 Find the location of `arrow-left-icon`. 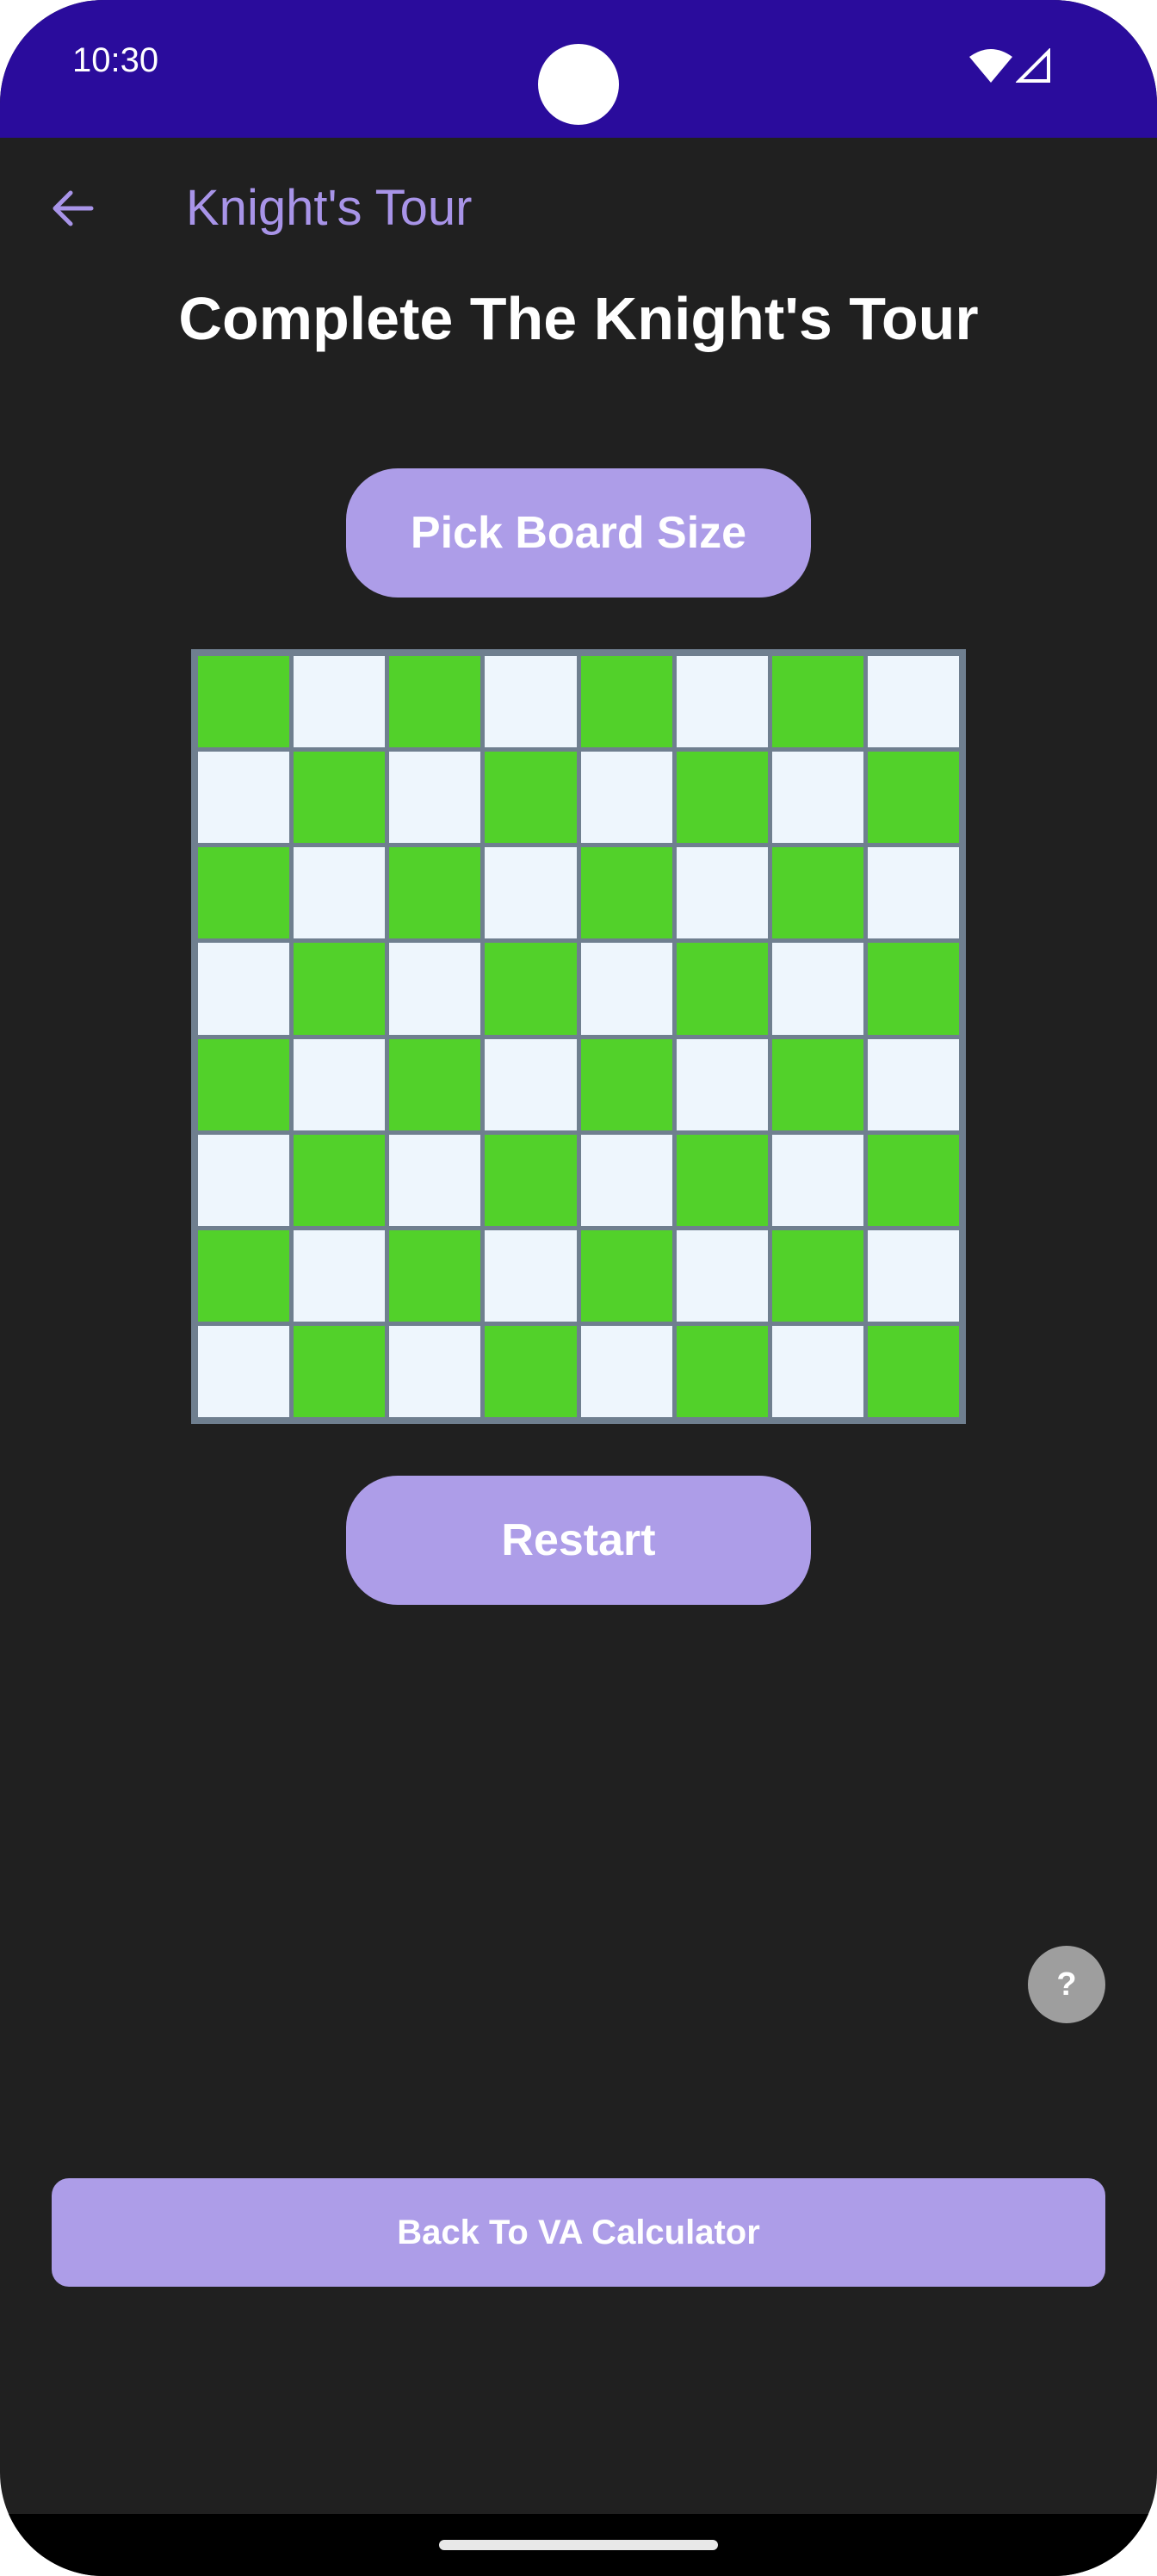

arrow-left-icon is located at coordinates (72, 208).